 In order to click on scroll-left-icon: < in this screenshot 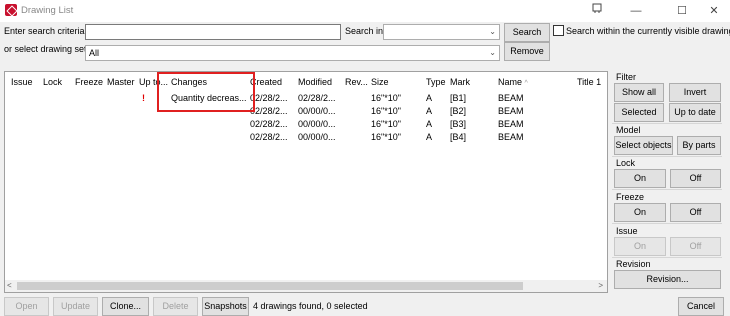, I will do `click(9, 286)`.